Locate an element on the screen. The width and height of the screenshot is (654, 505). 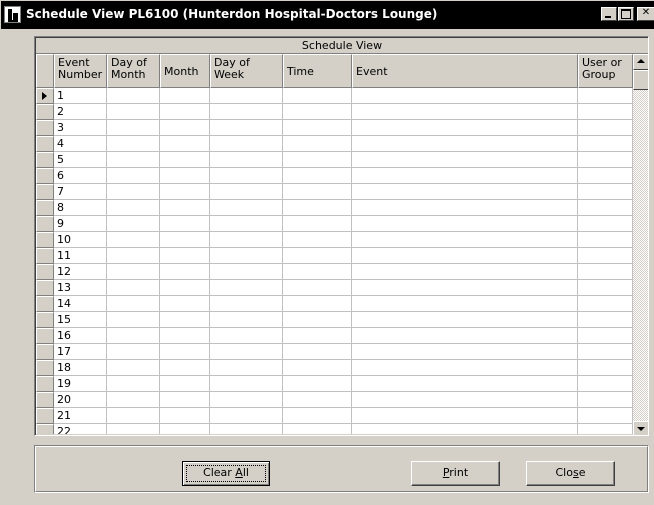
event-number-cell: 13 is located at coordinates (80, 288).